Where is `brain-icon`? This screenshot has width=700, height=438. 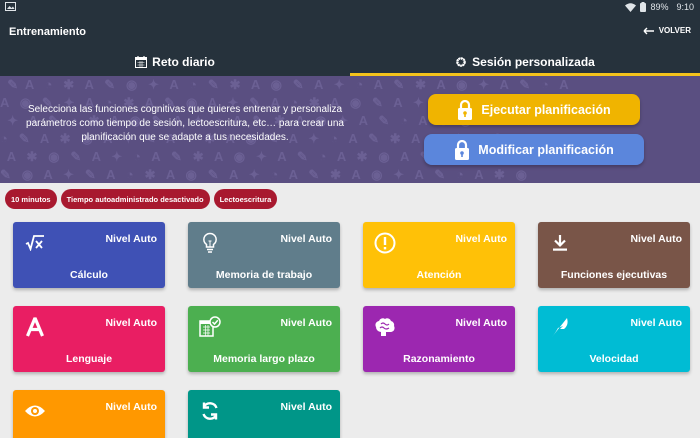 brain-icon is located at coordinates (385, 327).